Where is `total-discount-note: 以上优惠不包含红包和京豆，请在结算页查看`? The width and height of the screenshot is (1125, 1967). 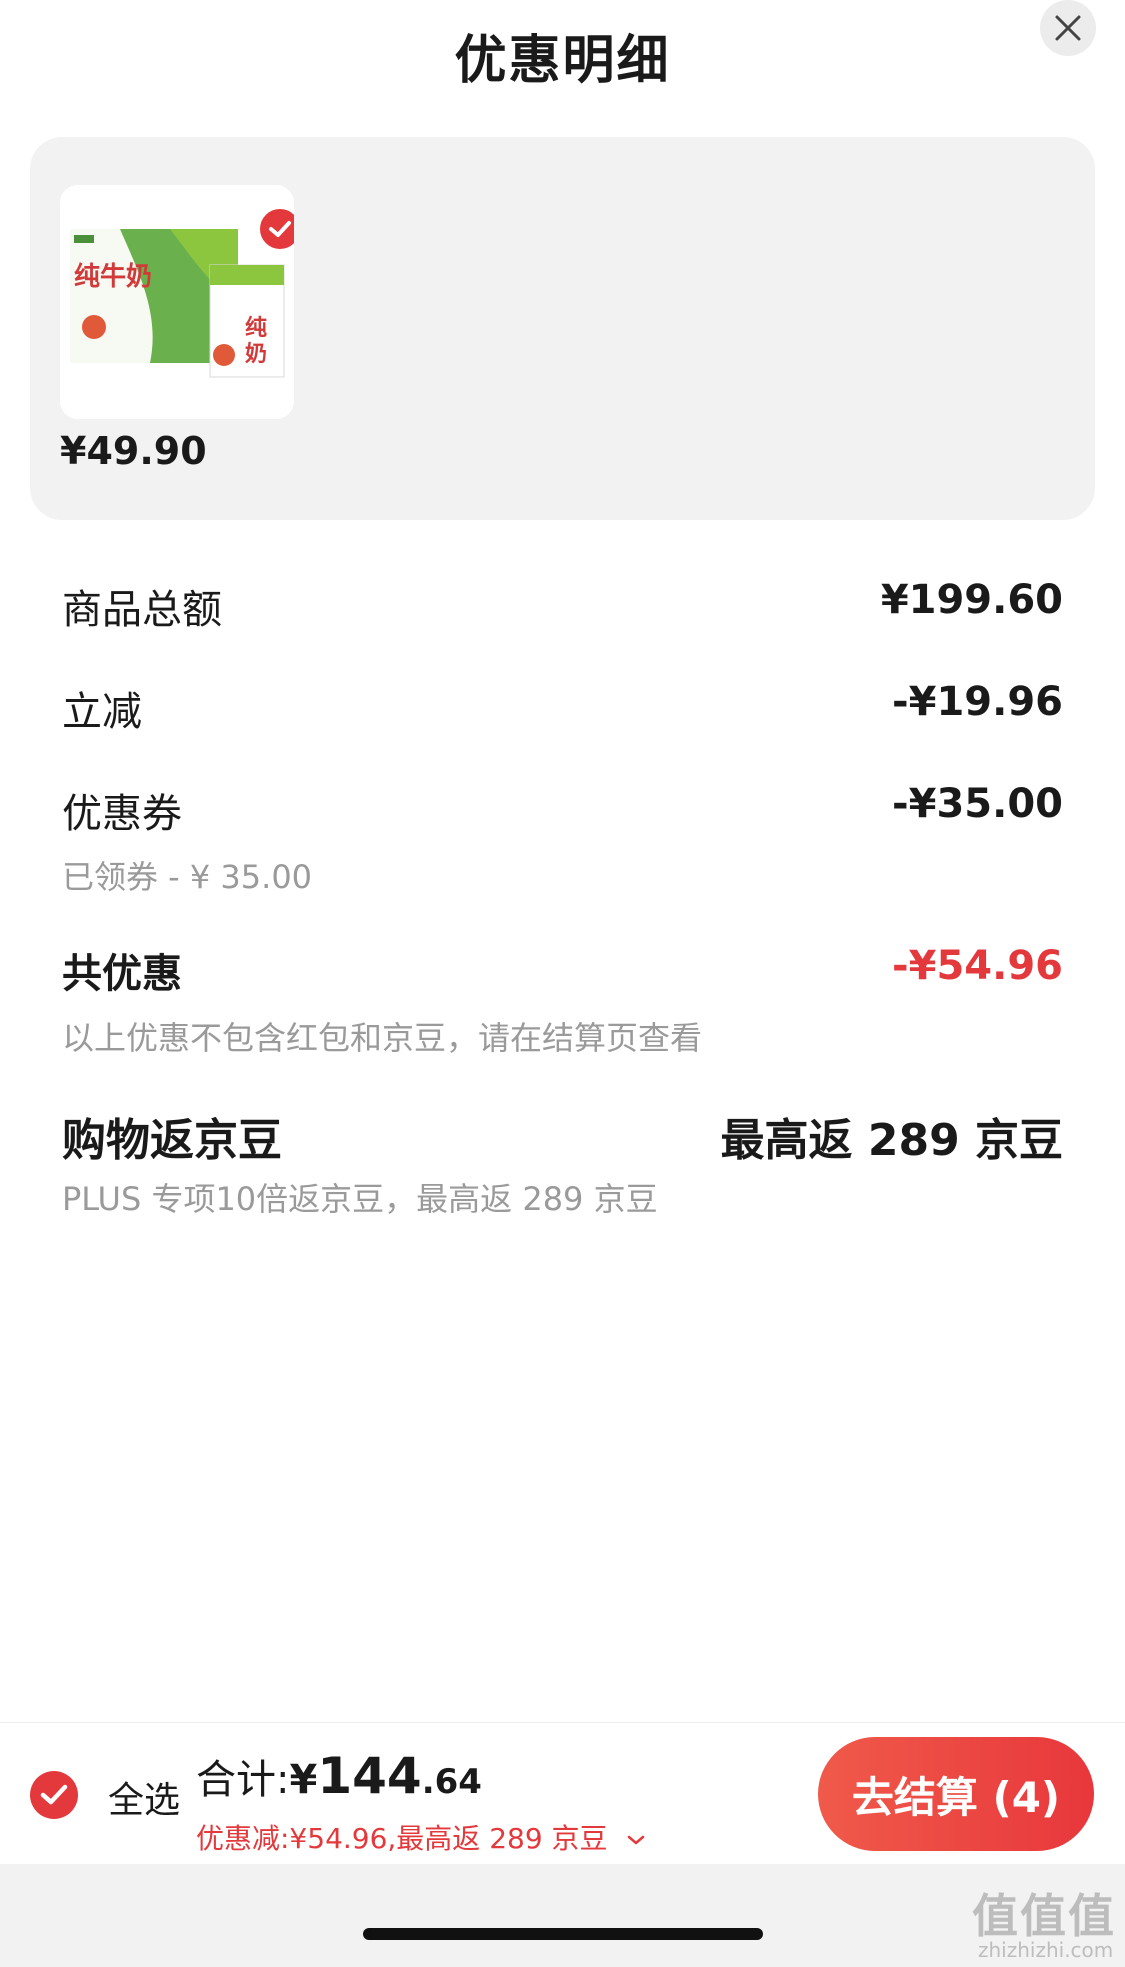
total-discount-note: 以上优惠不包含红包和京豆，请在结算页查看 is located at coordinates (382, 1038).